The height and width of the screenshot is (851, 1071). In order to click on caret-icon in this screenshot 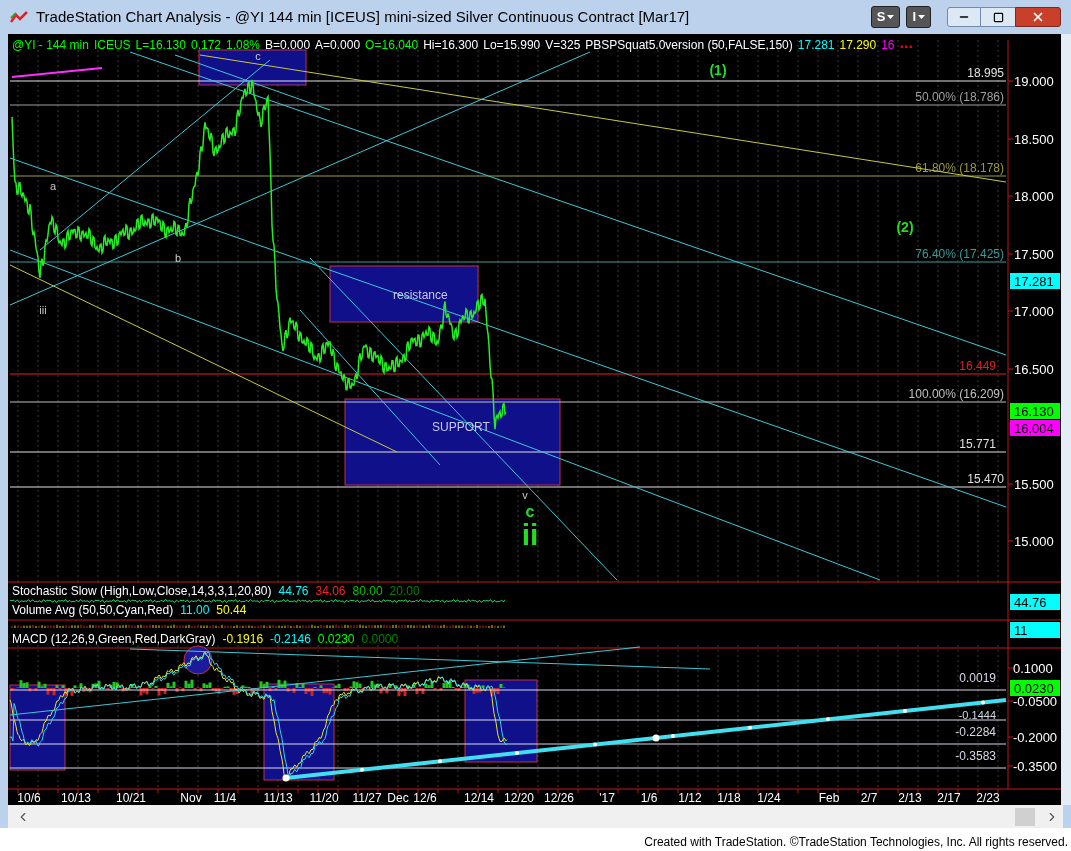, I will do `click(891, 17)`.